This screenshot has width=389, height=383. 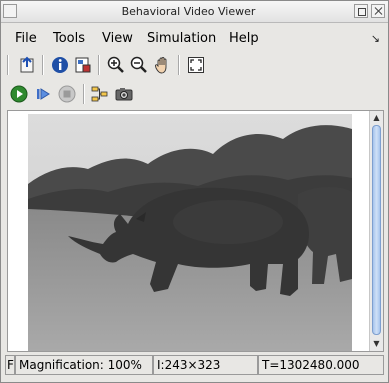 What do you see at coordinates (10, 365) in the screenshot?
I see `status-prefix: F` at bounding box center [10, 365].